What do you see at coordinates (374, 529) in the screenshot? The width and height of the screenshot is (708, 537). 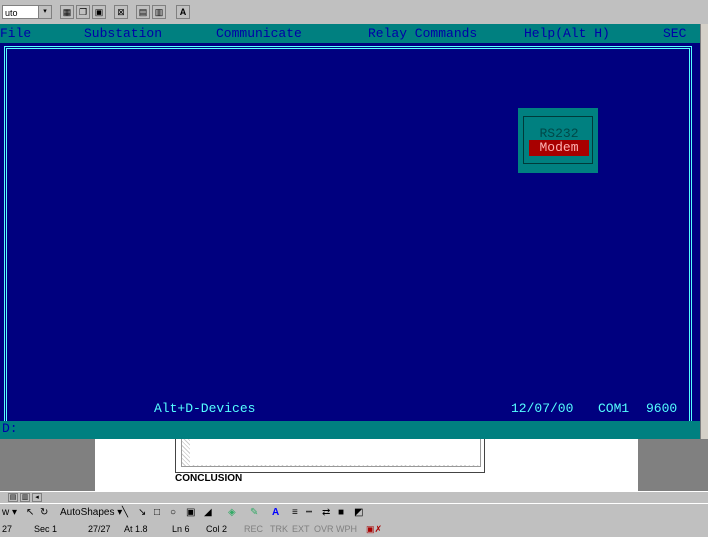 I see `spelling-status-icon: ▣✗` at bounding box center [374, 529].